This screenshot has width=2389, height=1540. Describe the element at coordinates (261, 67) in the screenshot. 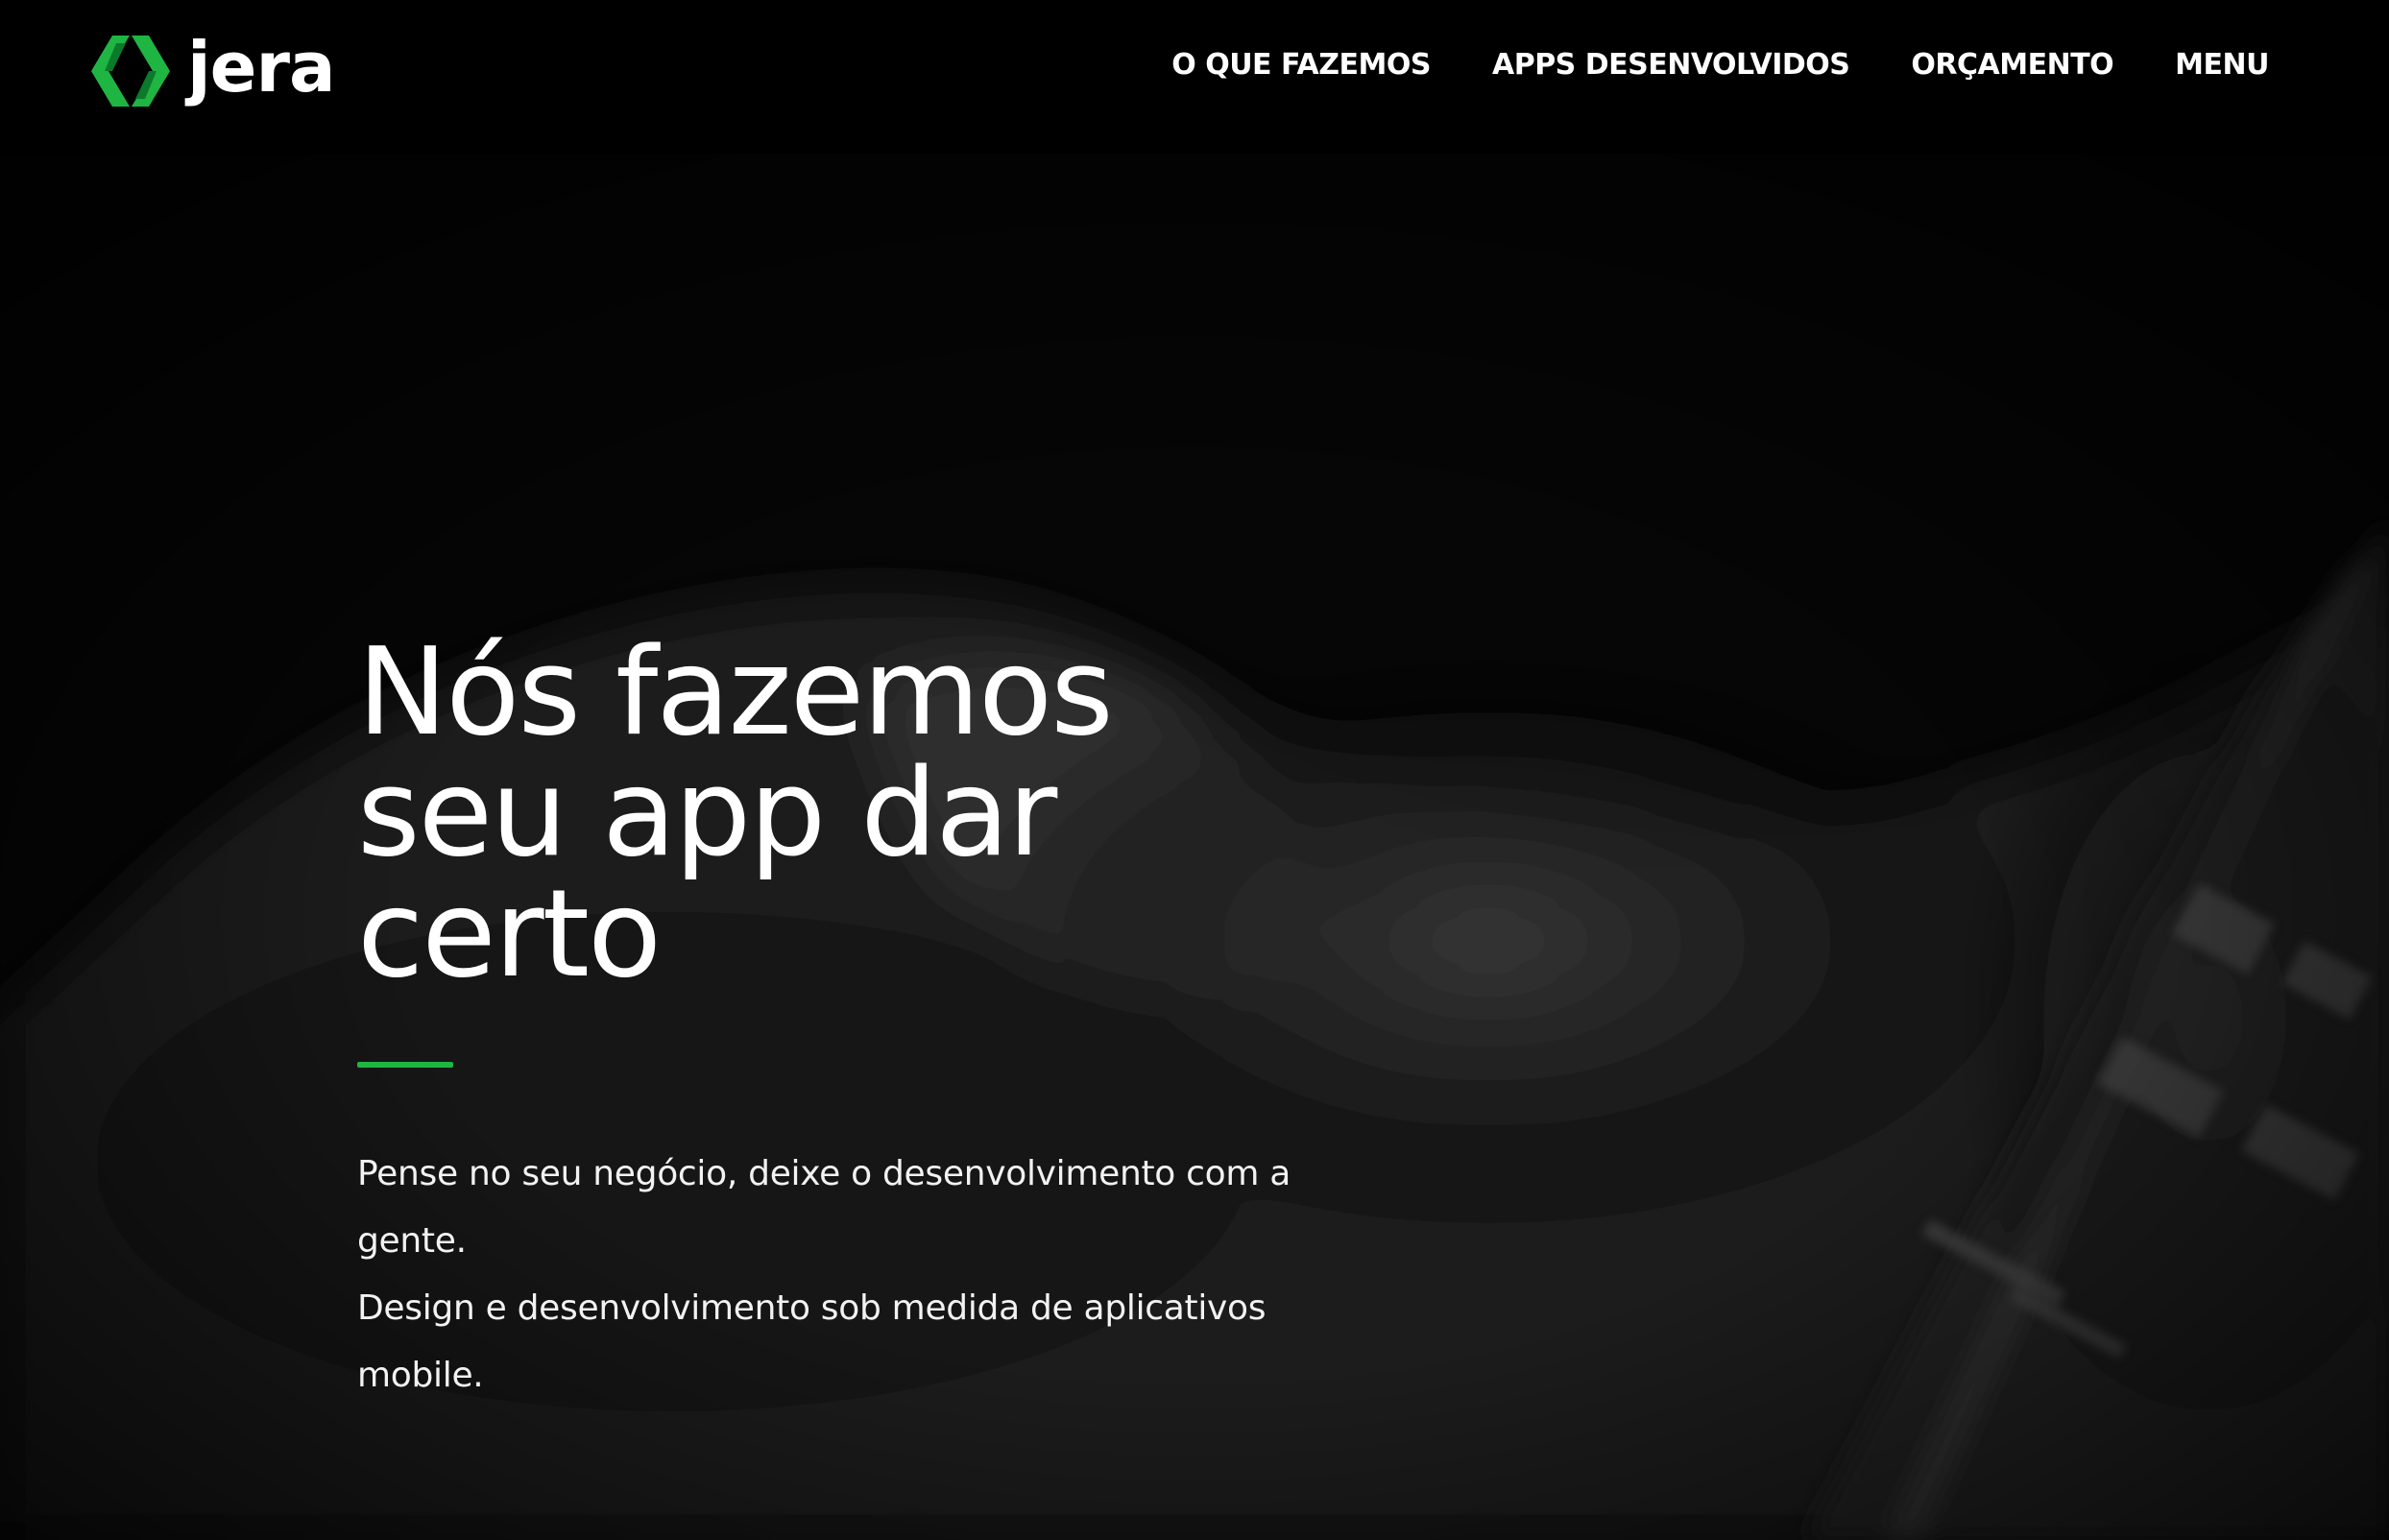

I see `brand-name: jera` at that location.